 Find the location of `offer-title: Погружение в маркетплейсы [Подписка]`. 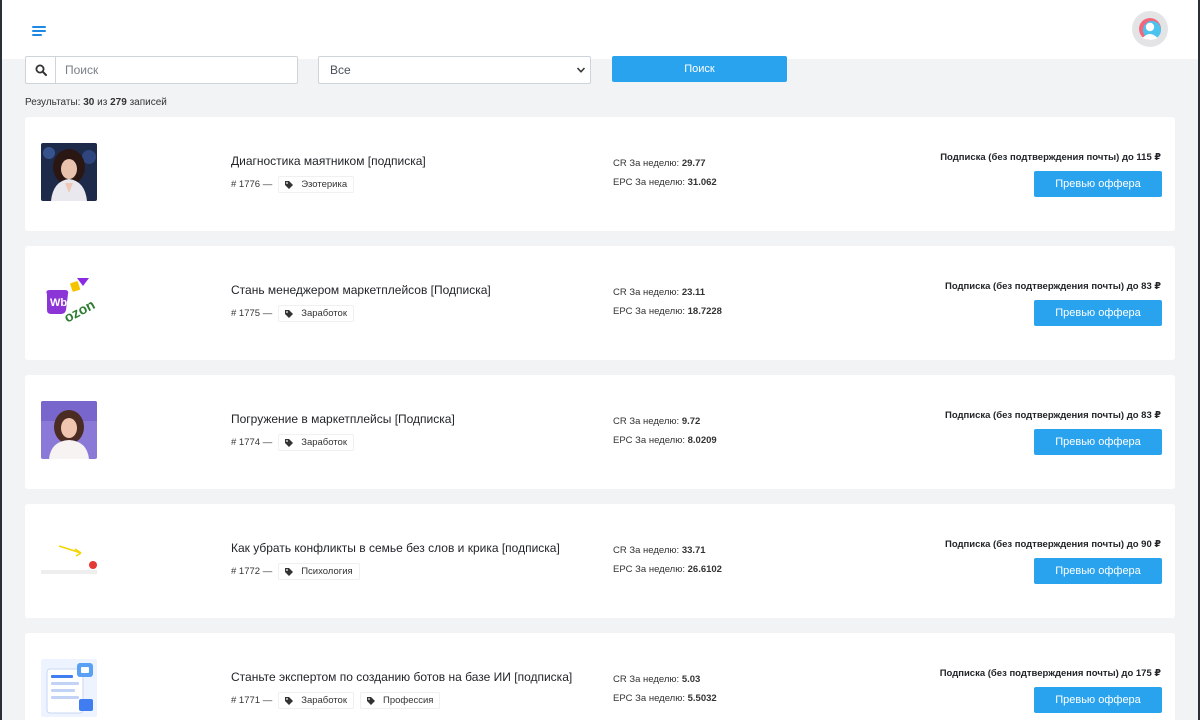

offer-title: Погружение в маркетплейсы [Подписка] is located at coordinates (343, 419).